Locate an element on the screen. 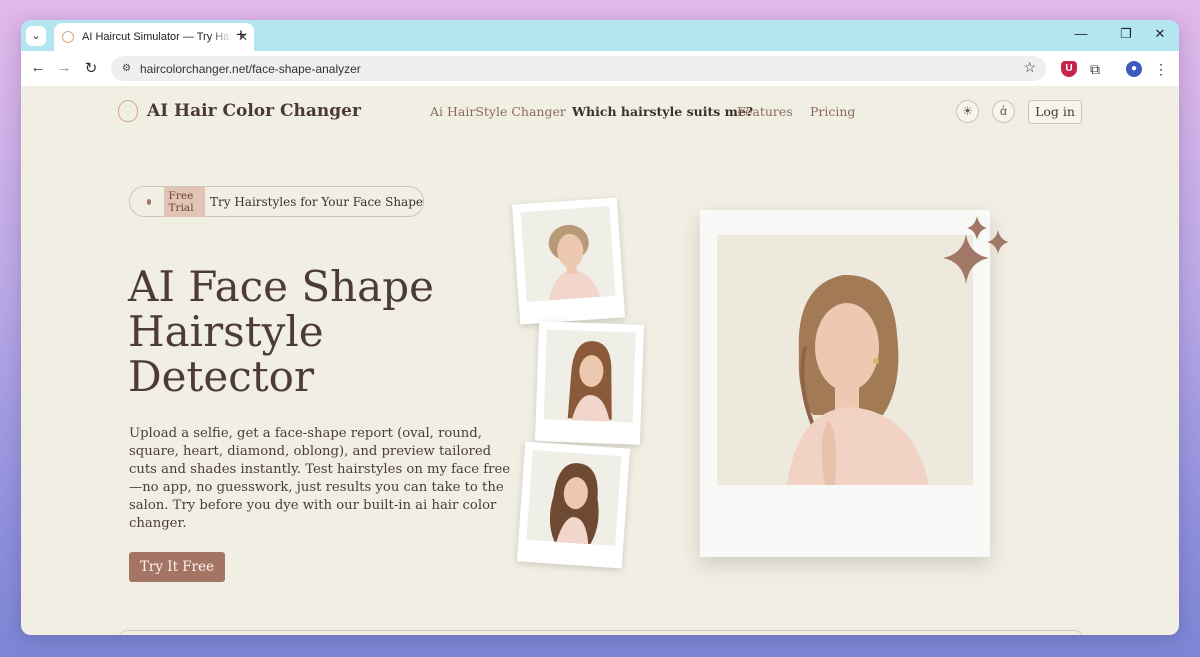 The height and width of the screenshot is (657, 1200). shield-extension-icon: U is located at coordinates (1069, 69).